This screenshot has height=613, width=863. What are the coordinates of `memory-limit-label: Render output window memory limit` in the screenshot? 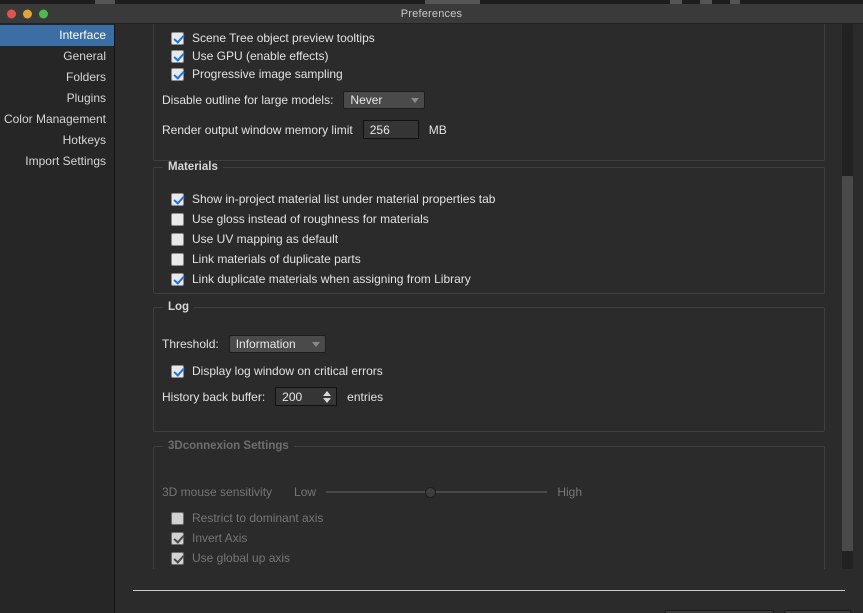 It's located at (257, 129).